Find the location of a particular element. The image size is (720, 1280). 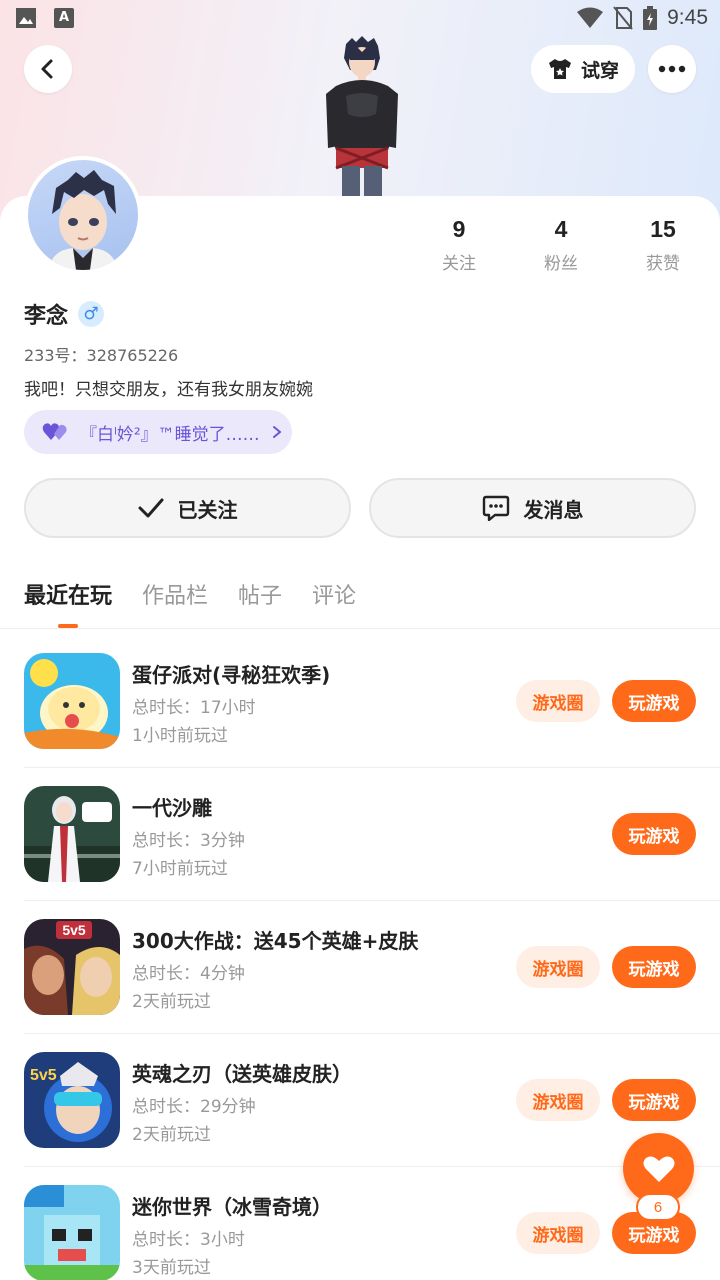

no-sim-icon is located at coordinates (623, 18).